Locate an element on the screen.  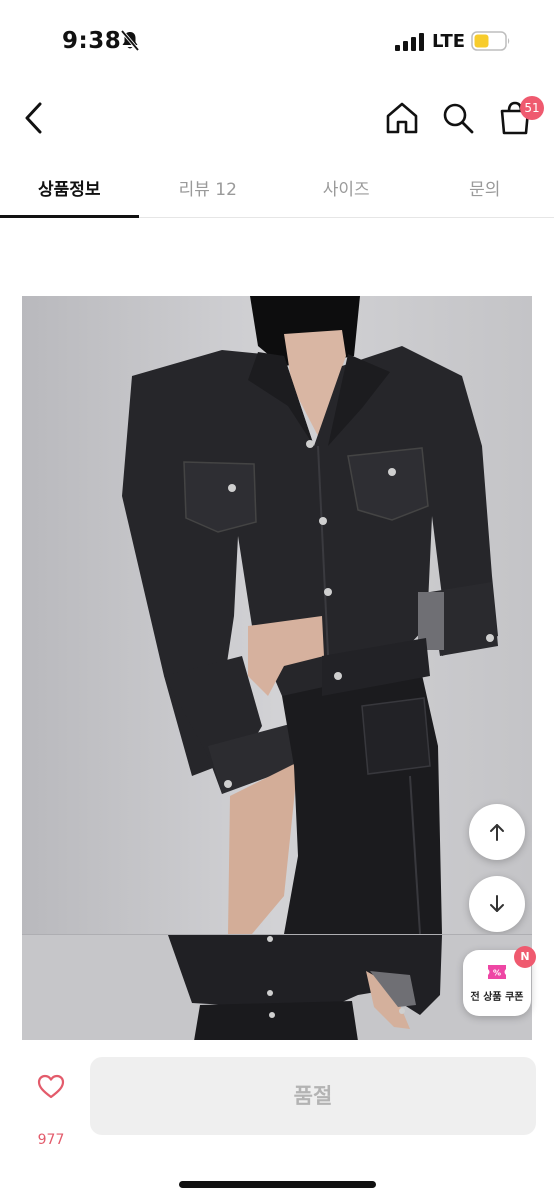
soldout-button: 품절 is located at coordinates (313, 1096).